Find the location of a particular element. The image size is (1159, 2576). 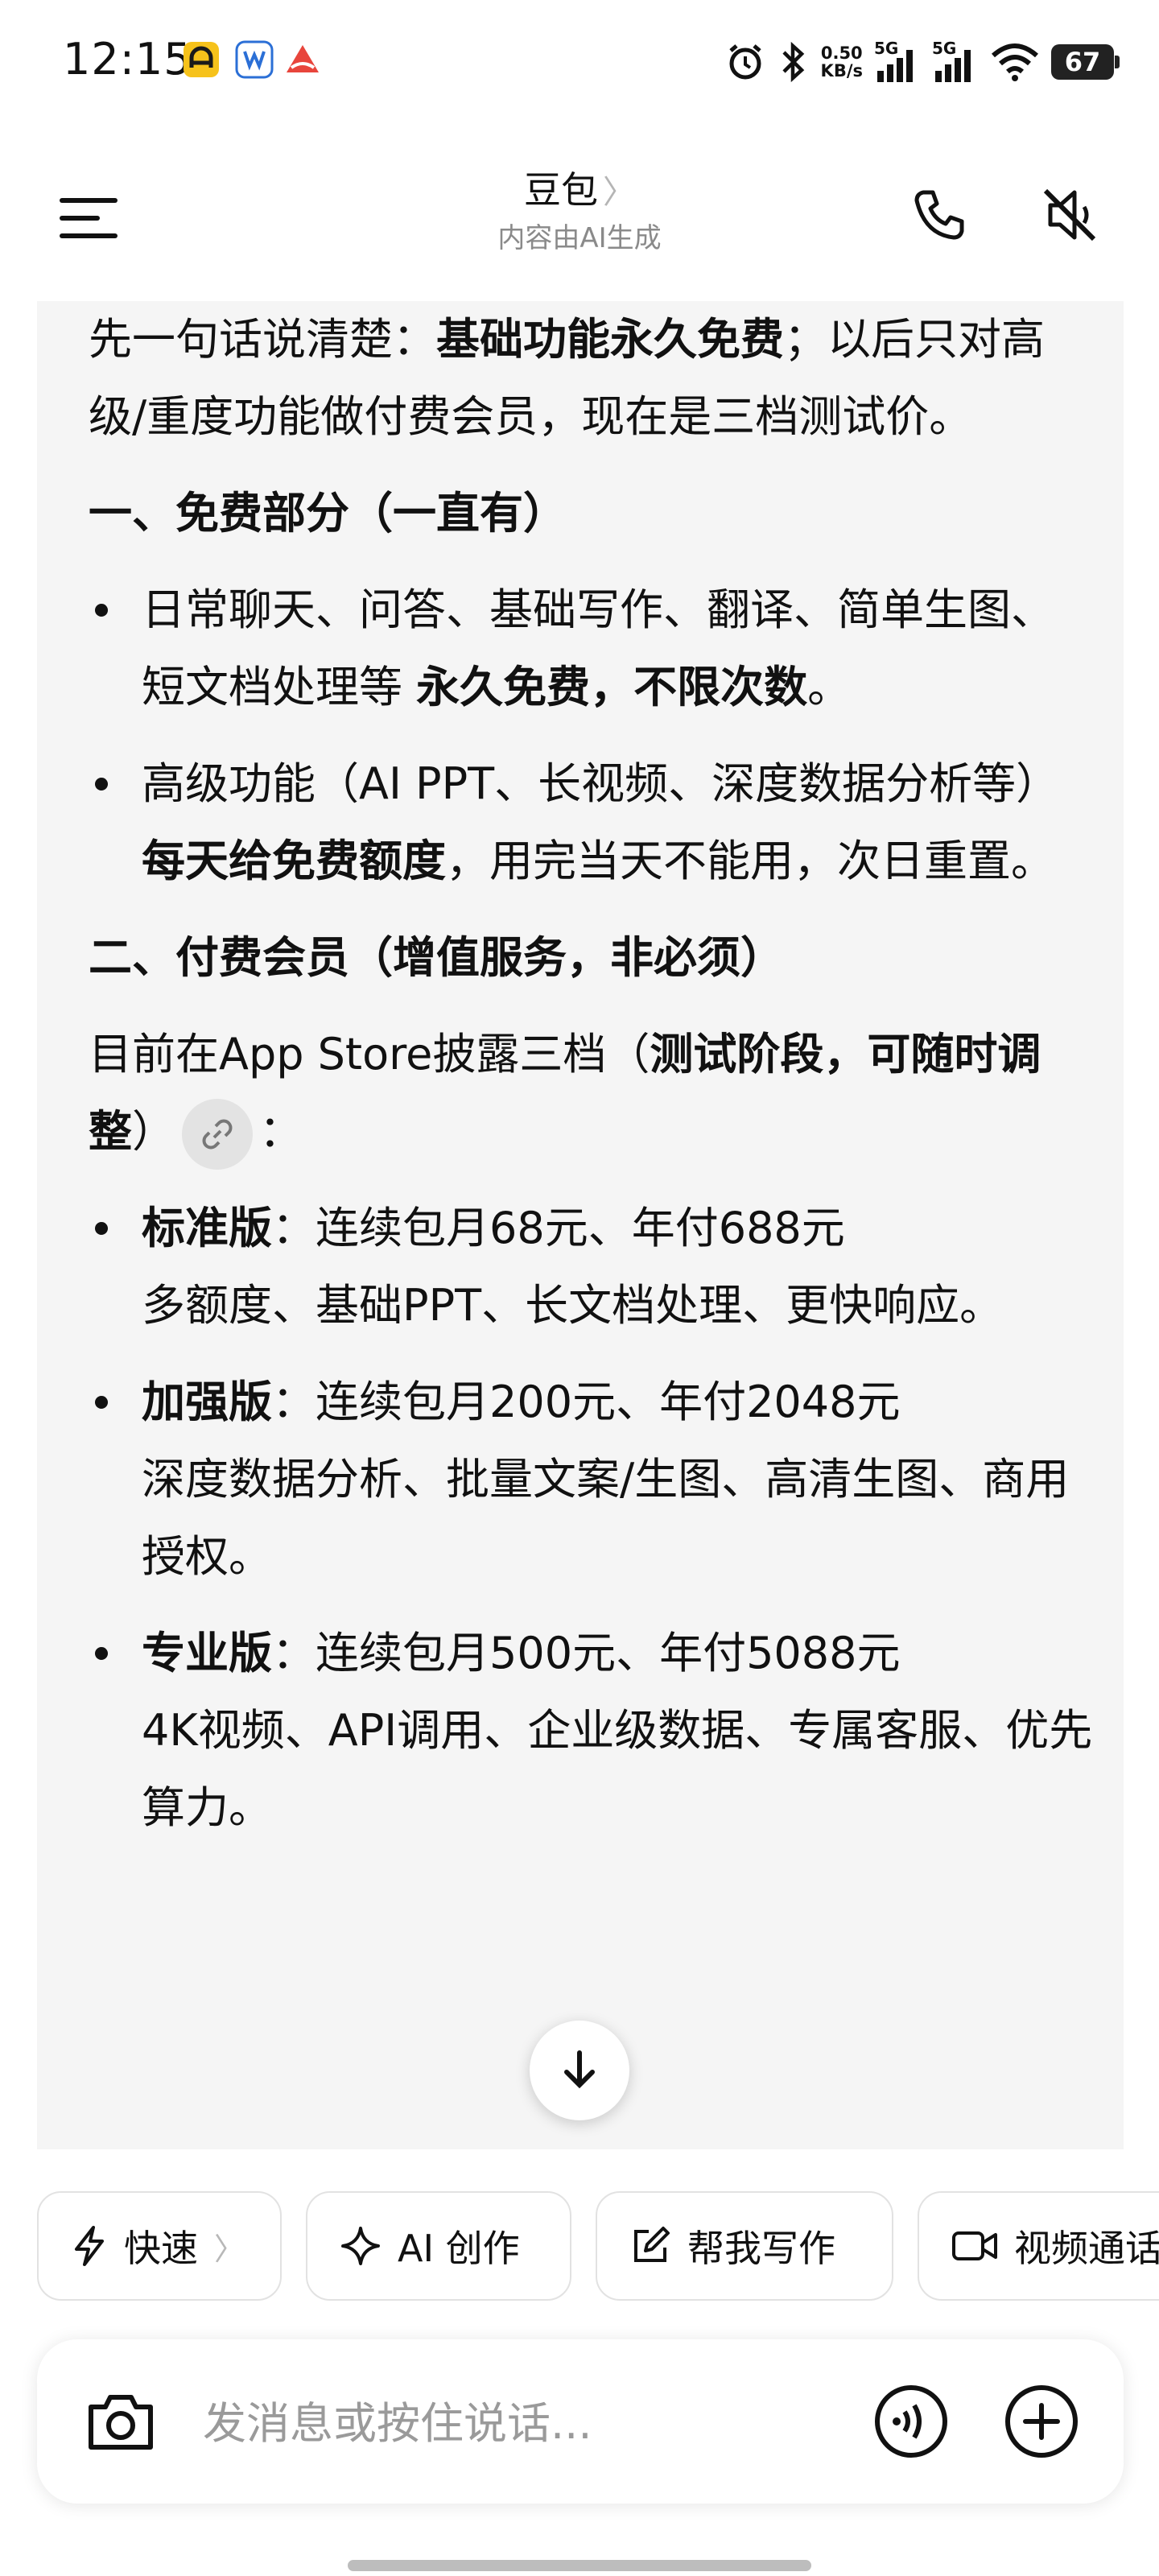

paid-intro-paragraph: 目前在App Store披露三档（测试阶段，可随时调整）： is located at coordinates (592, 1093).